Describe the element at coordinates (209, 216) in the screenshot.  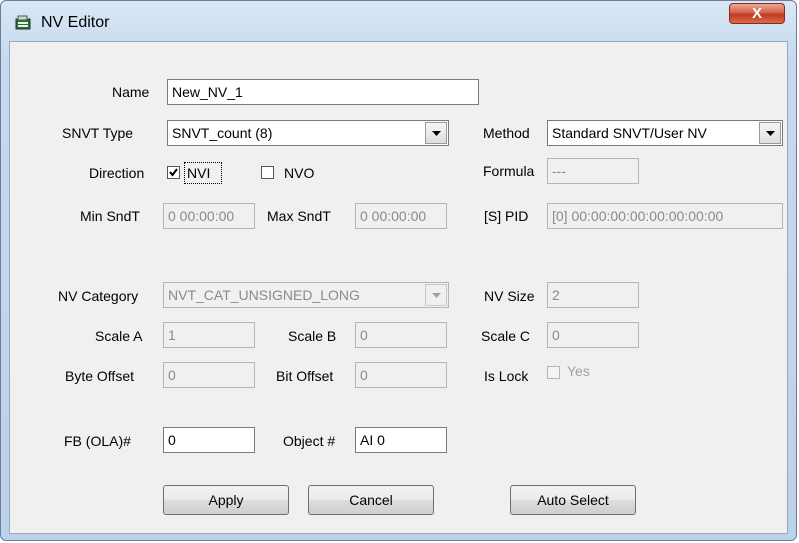
I see `min-sndt-field: 0 00:00:00` at that location.